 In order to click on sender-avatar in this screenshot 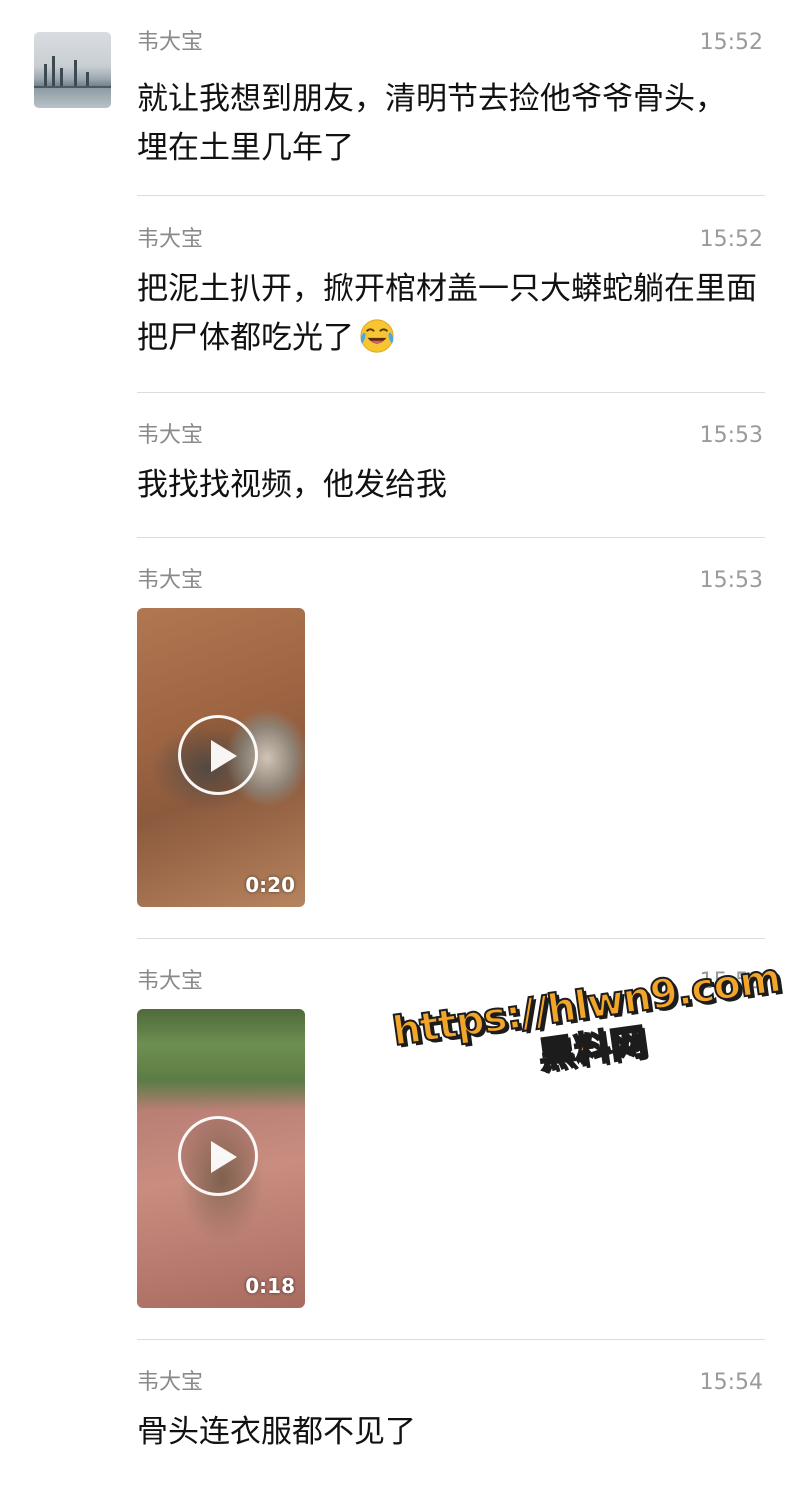, I will do `click(72, 70)`.